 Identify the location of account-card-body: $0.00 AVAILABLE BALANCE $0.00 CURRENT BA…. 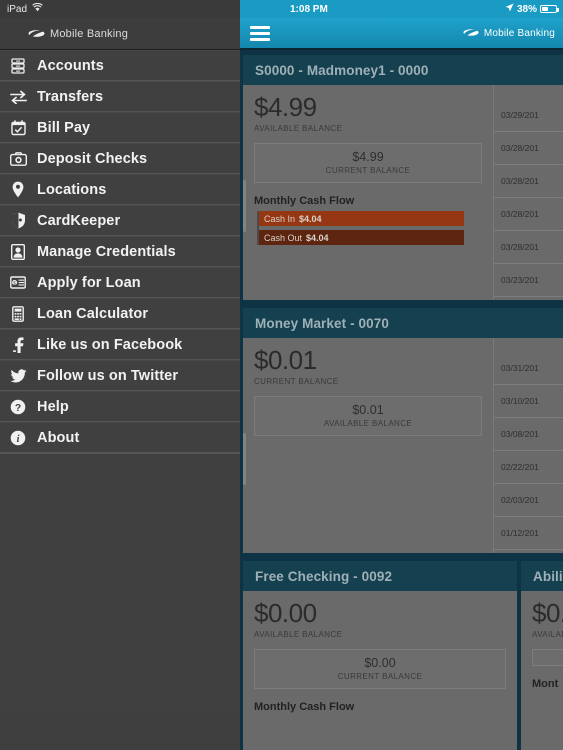
(380, 670).